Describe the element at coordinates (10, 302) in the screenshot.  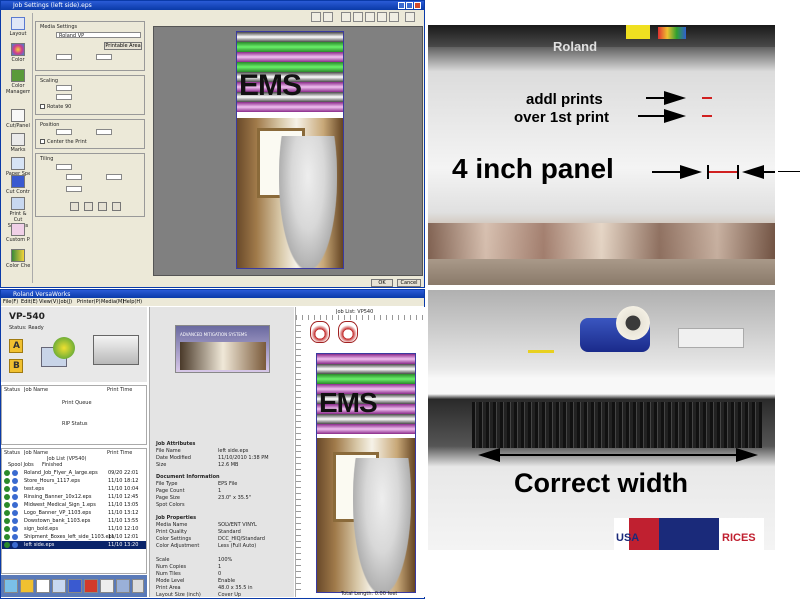
I see `menu-file: File(F)` at that location.